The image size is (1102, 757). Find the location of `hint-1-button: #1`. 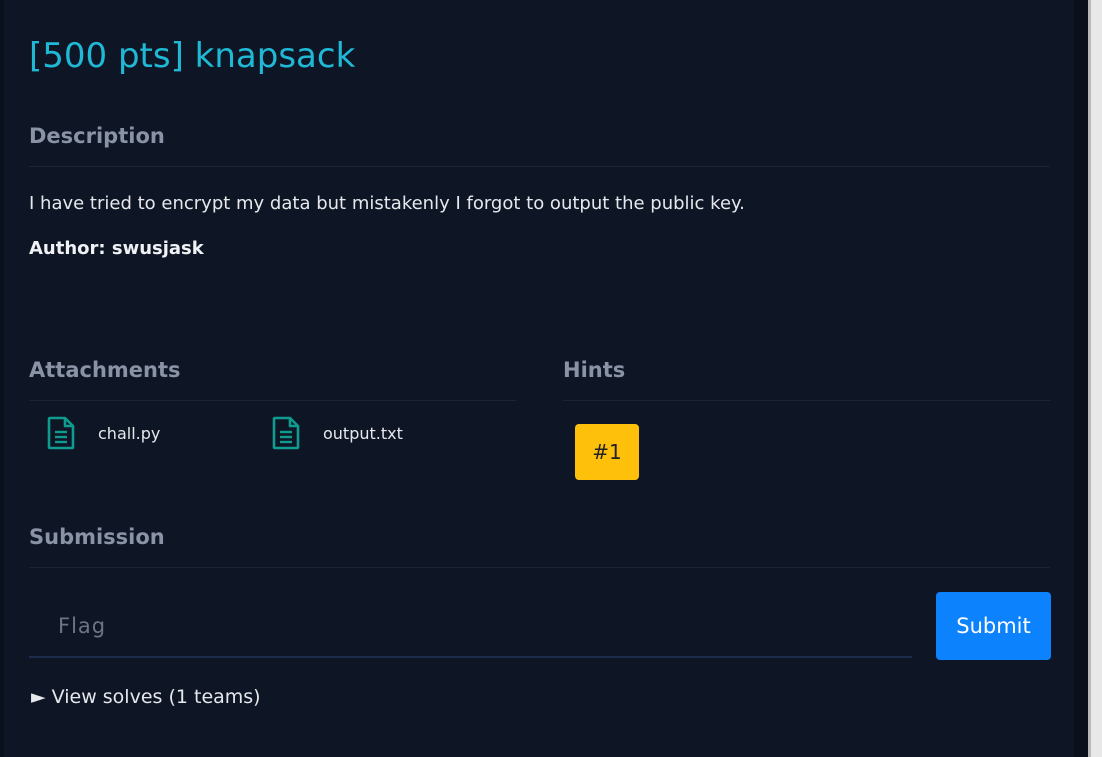

hint-1-button: #1 is located at coordinates (607, 452).